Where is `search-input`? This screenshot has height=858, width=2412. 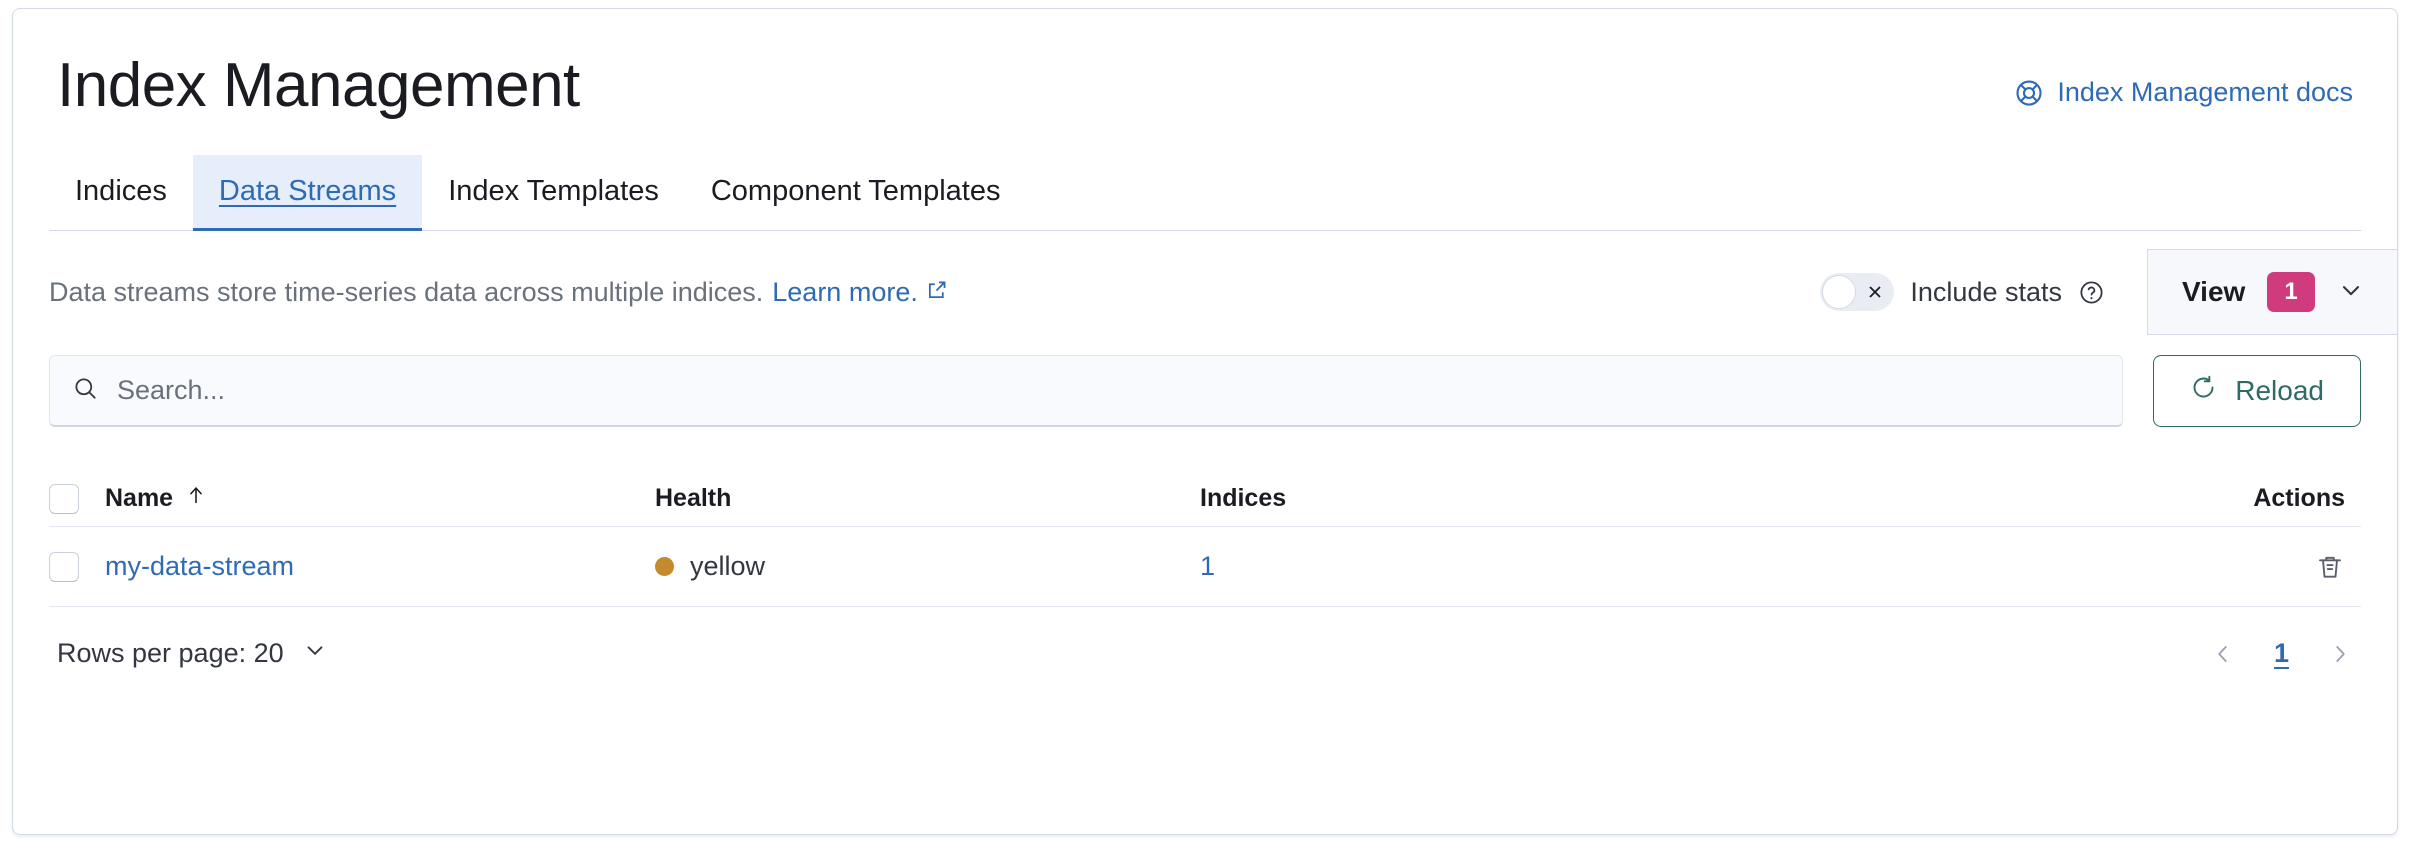
search-input is located at coordinates (1109, 390).